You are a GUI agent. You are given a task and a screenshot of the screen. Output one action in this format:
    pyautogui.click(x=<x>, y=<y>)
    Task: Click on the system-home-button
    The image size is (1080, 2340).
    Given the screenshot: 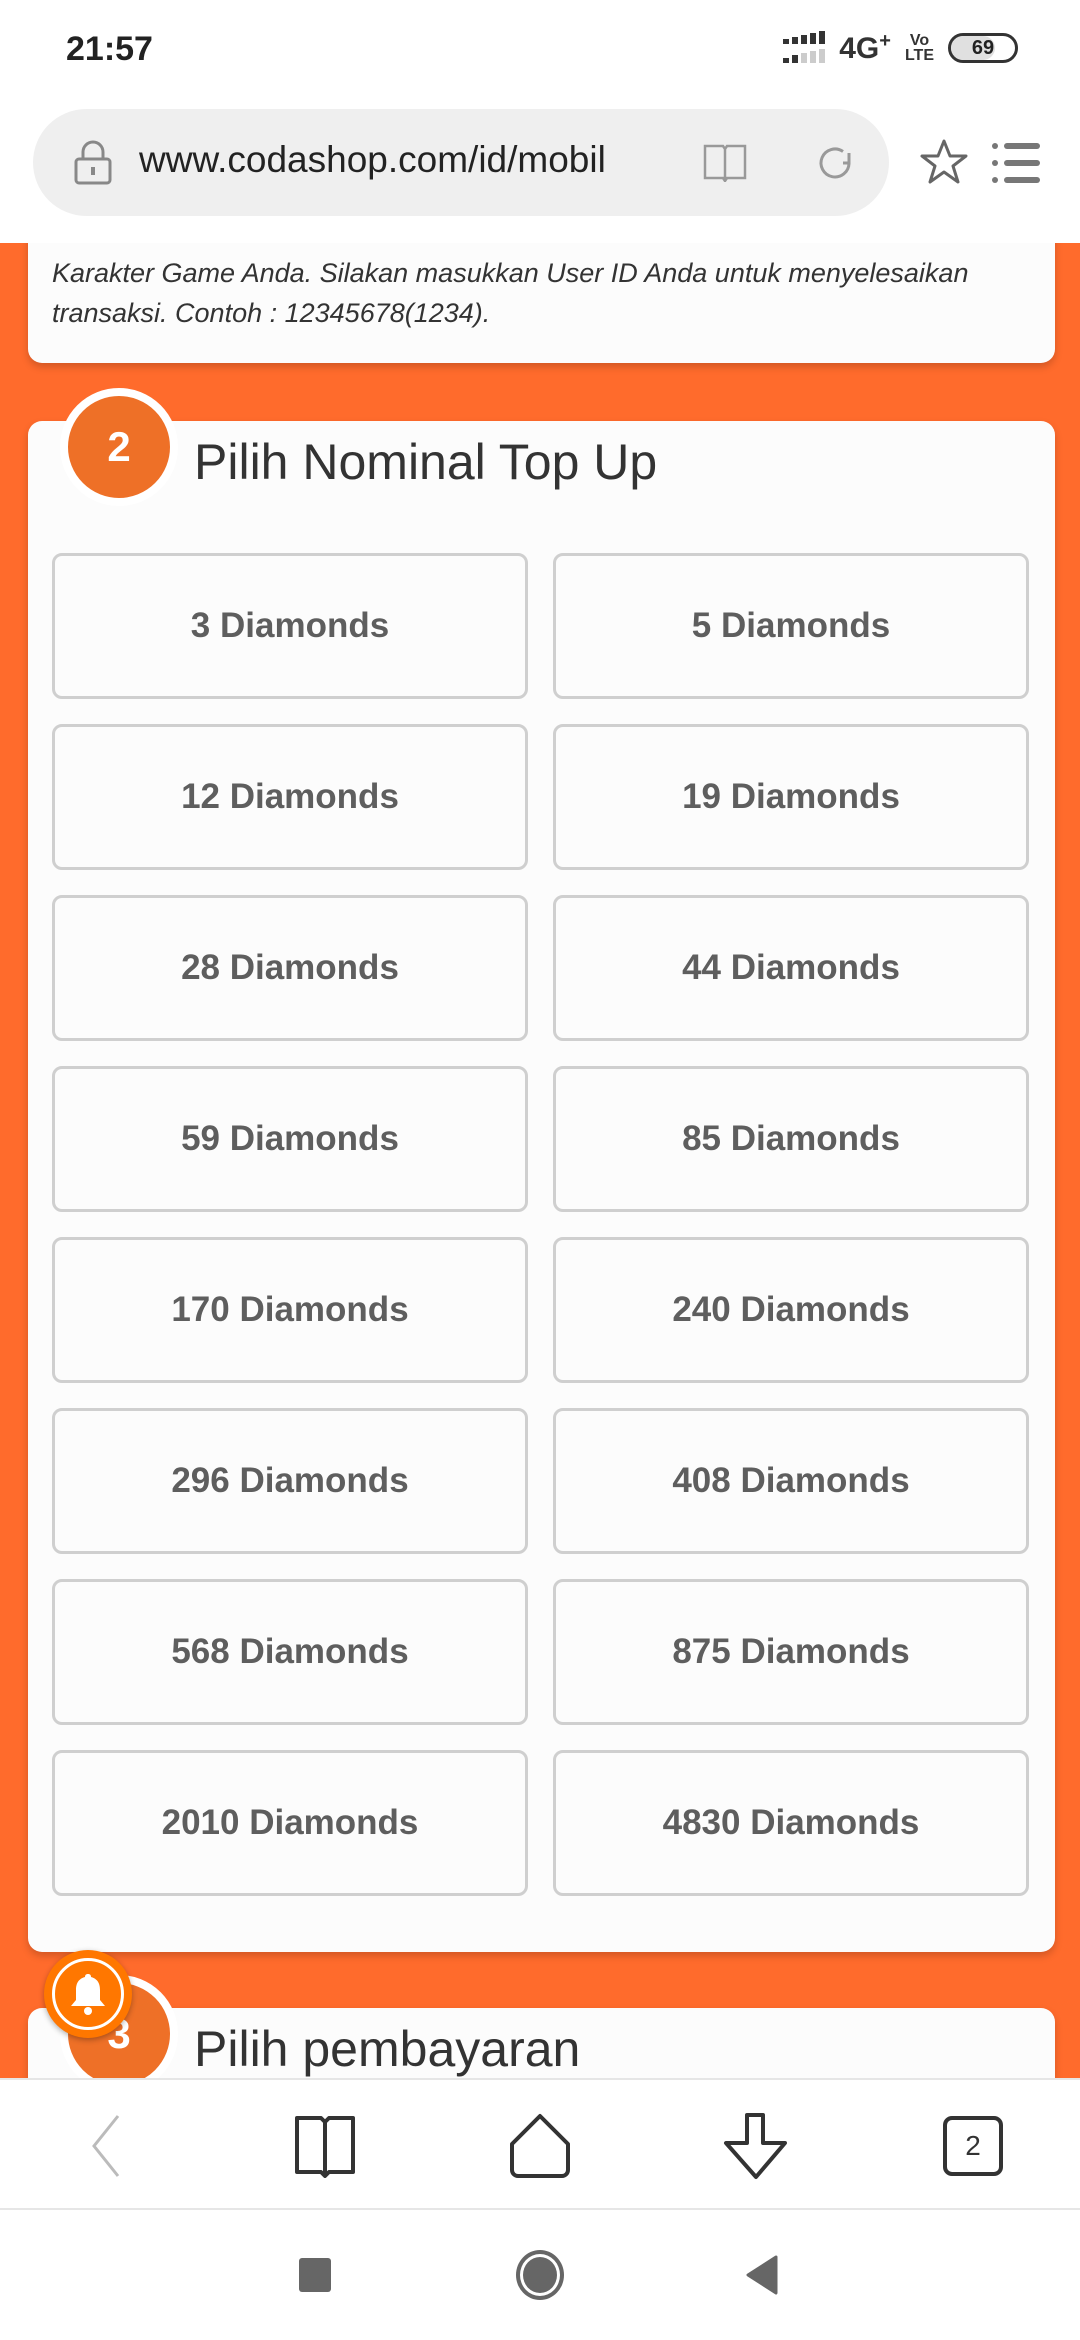 What is the action you would take?
    pyautogui.click(x=540, y=2275)
    